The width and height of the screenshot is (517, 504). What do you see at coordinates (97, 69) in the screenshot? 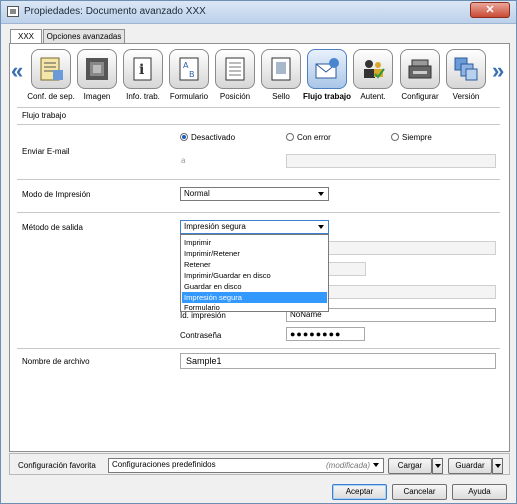
I see `image-icon` at bounding box center [97, 69].